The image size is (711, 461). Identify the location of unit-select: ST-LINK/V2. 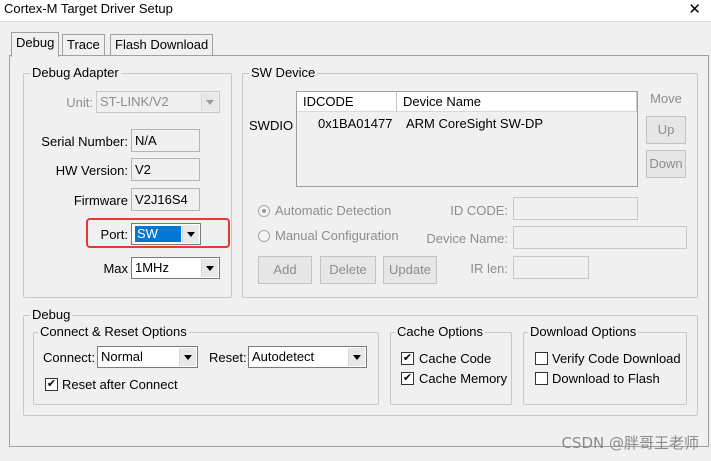
(158, 102).